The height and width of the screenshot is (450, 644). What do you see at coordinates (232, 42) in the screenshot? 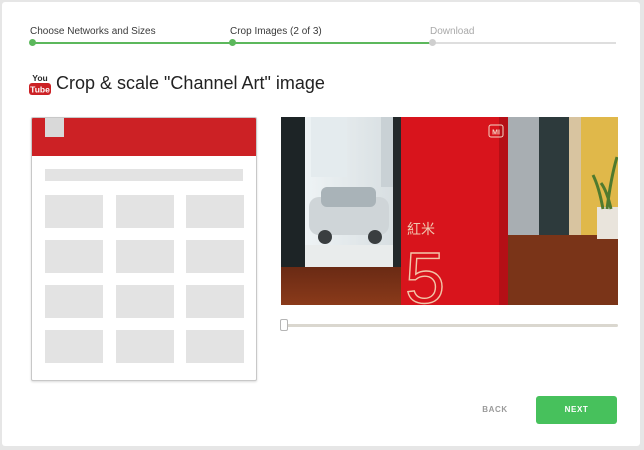
I see `step-dot-crop` at bounding box center [232, 42].